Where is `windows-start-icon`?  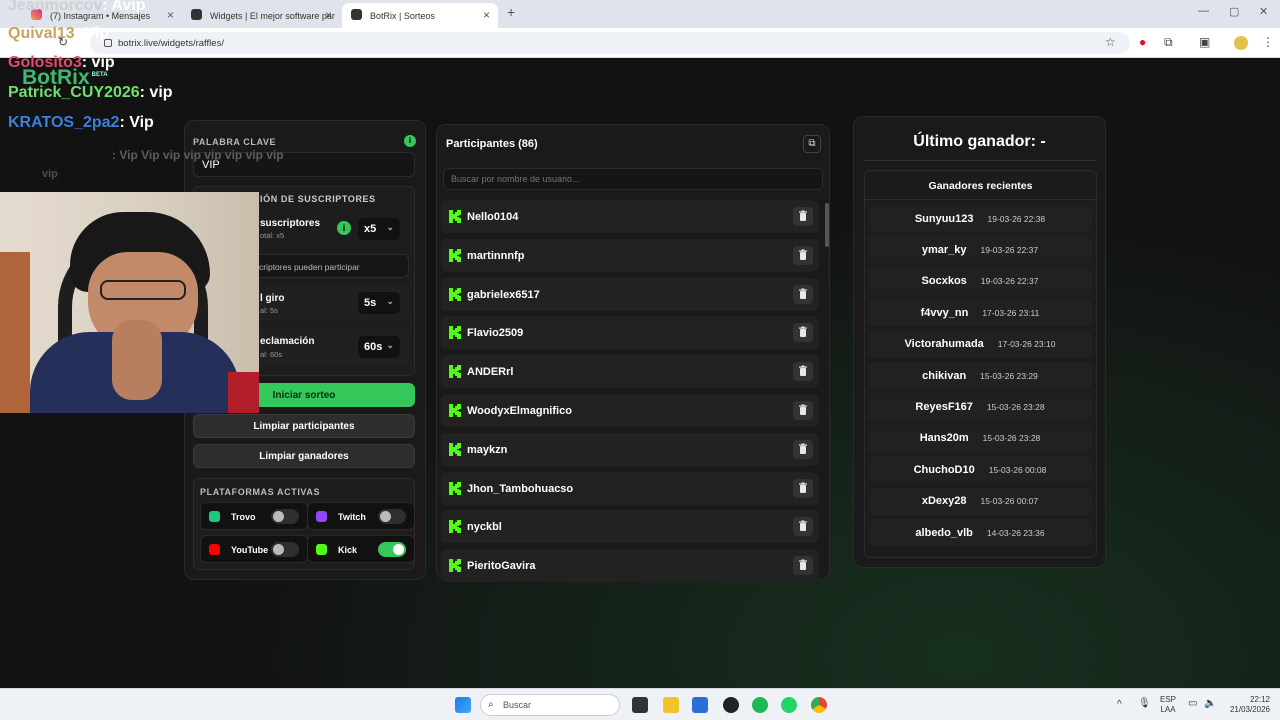 windows-start-icon is located at coordinates (463, 705).